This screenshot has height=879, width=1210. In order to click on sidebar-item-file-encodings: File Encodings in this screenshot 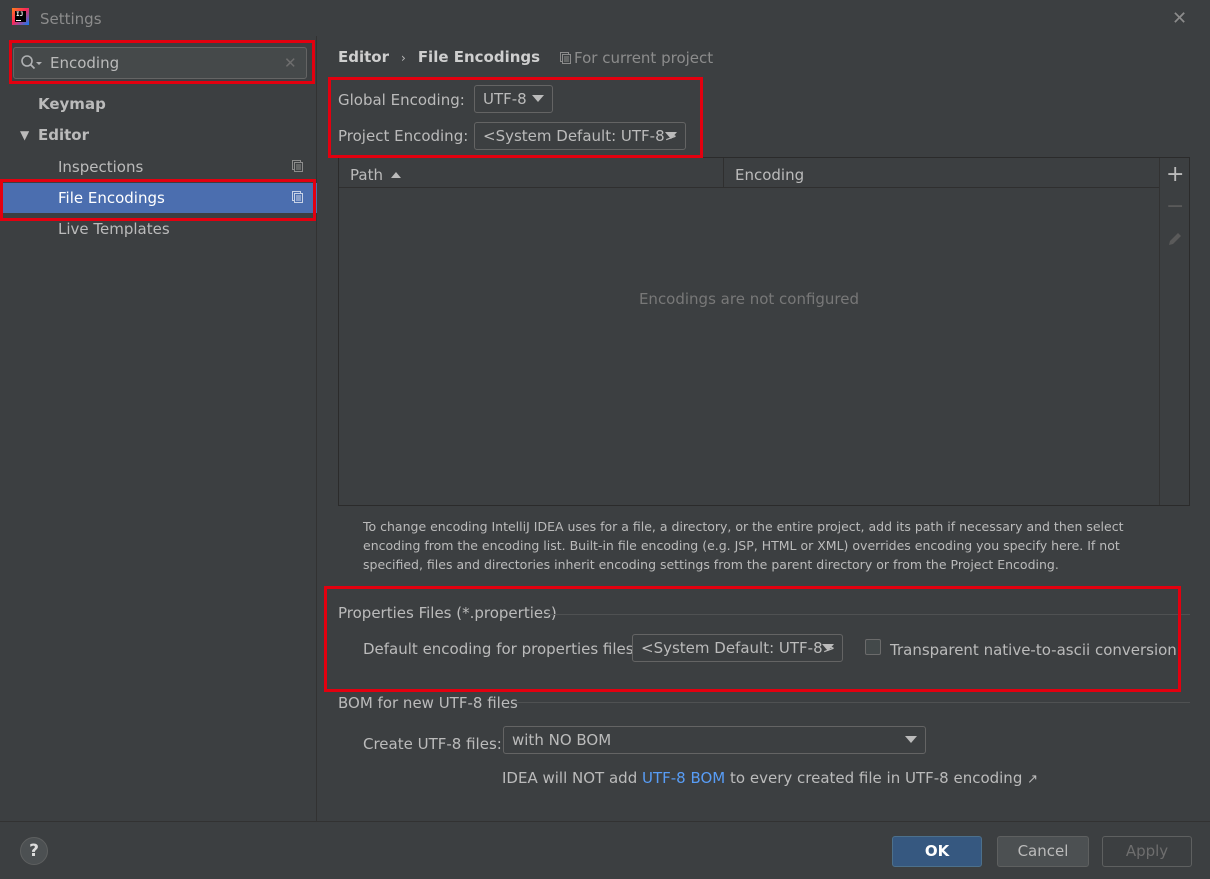, I will do `click(158, 198)`.